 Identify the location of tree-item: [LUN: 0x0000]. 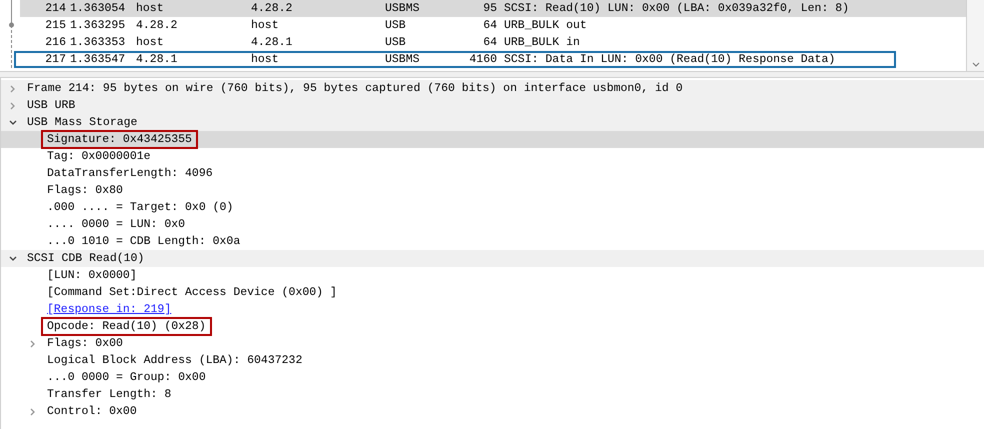
(92, 275).